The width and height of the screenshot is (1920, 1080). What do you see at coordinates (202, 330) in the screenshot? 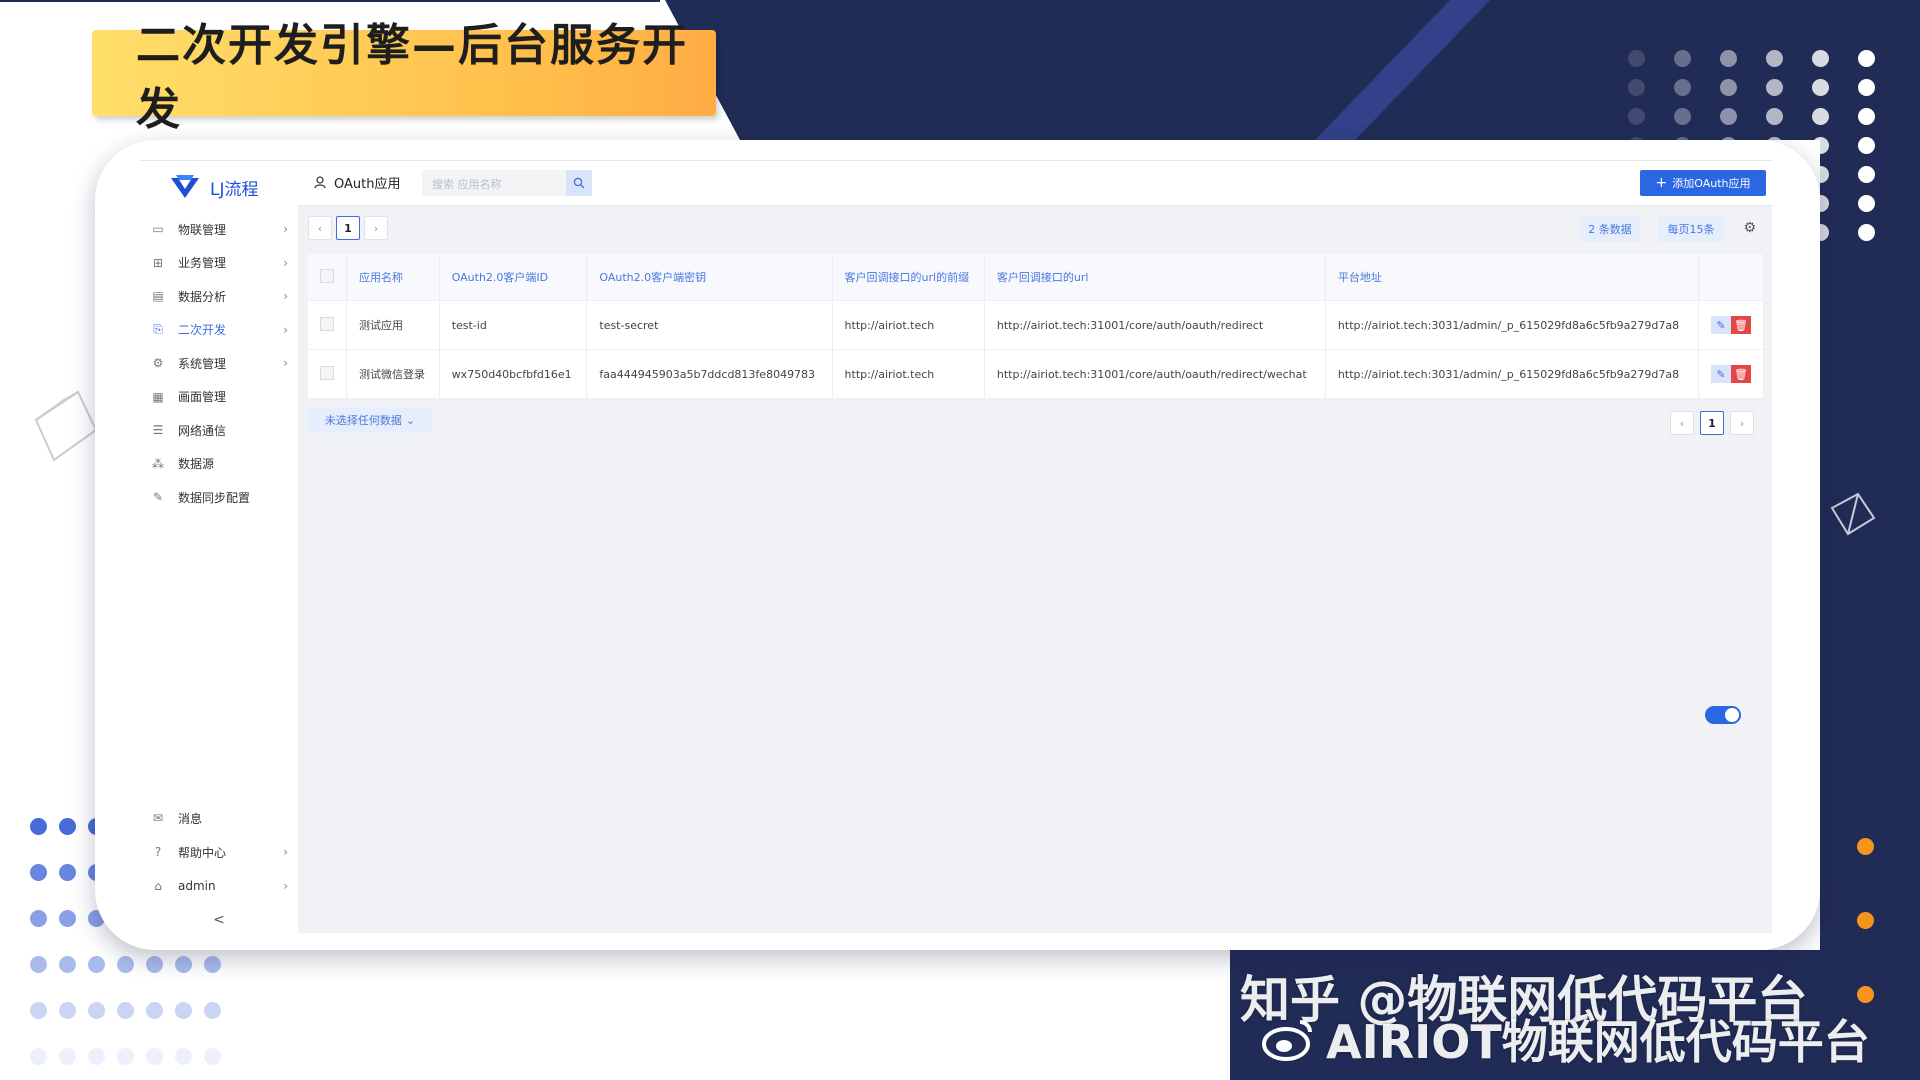
I see `sidebar-item-label: 二次开发` at bounding box center [202, 330].